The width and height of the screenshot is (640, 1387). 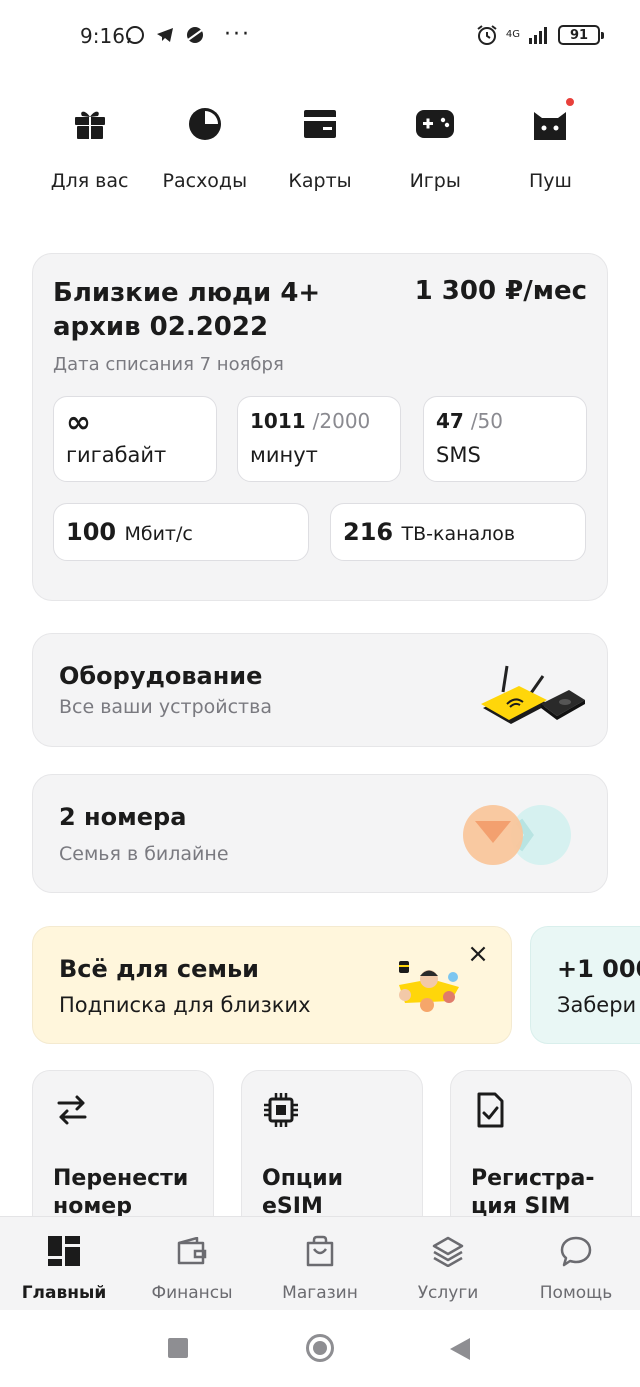 What do you see at coordinates (533, 1192) in the screenshot?
I see `tile-label: Регистра-ция SIM` at bounding box center [533, 1192].